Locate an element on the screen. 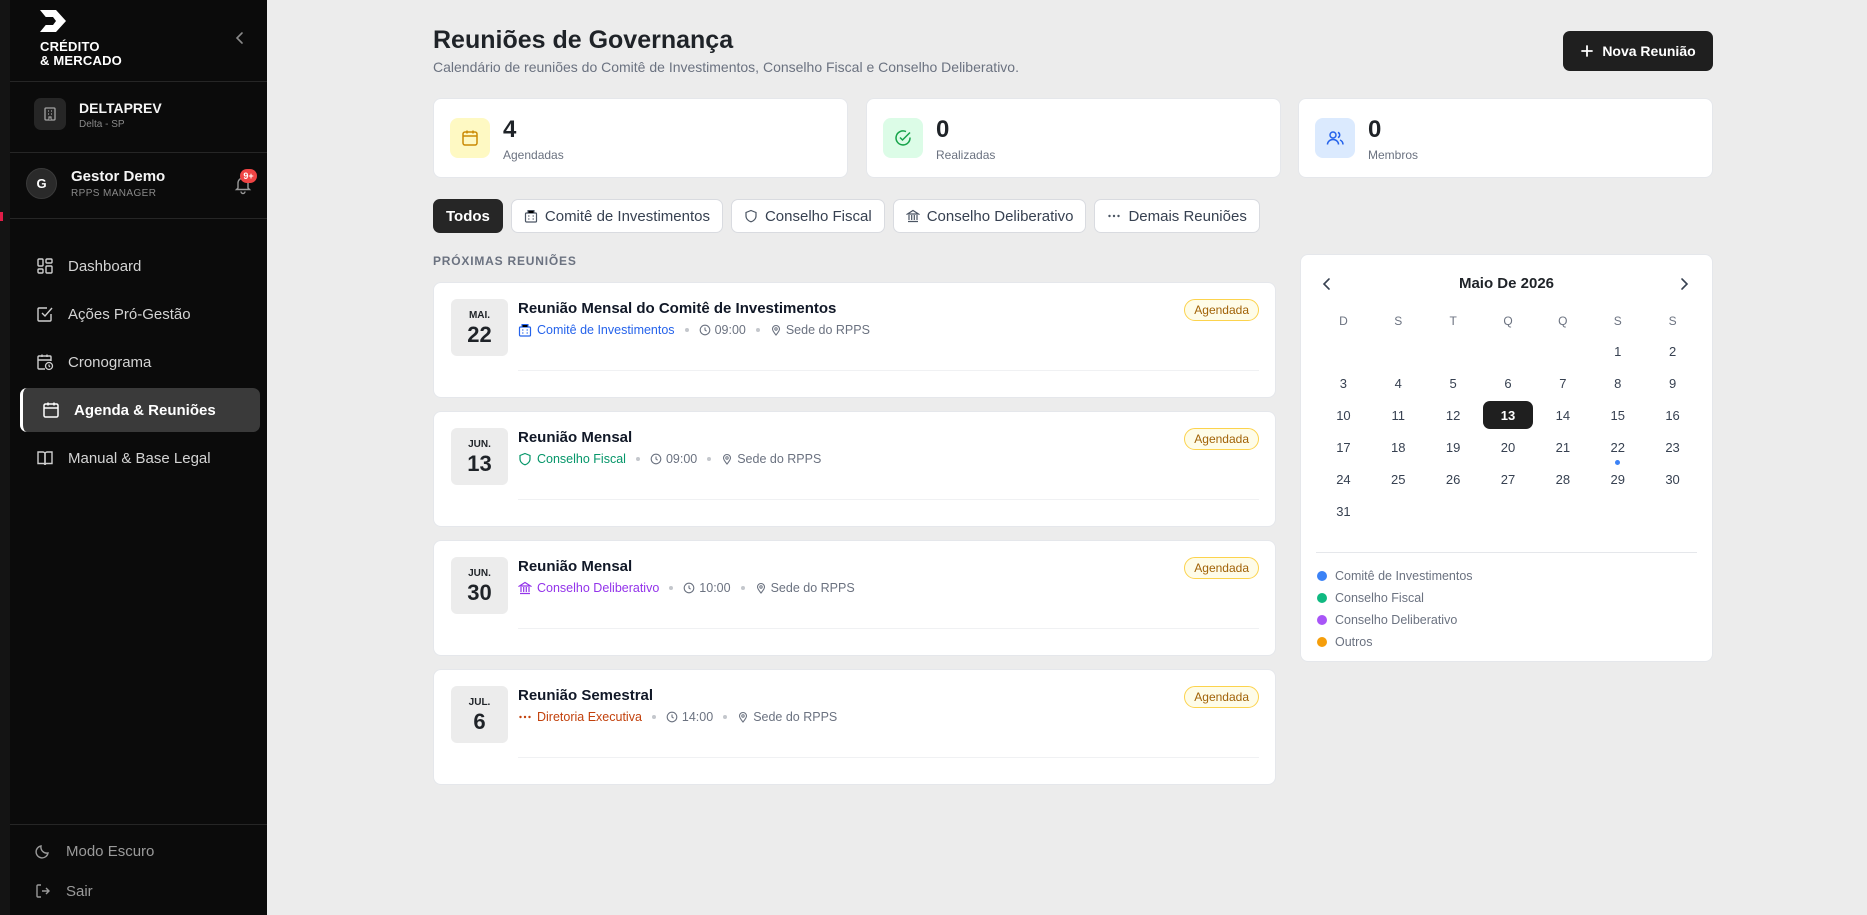 Image resolution: width=1867 pixels, height=915 pixels. tab-conselho-deliberativo: Conselho Deliberativo is located at coordinates (989, 216).